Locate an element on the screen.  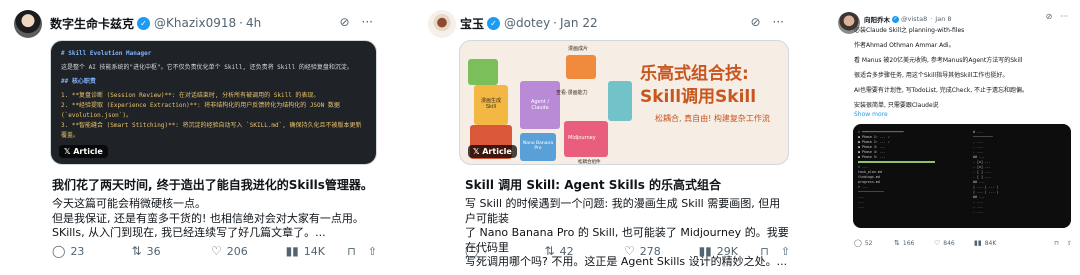
tweet-header: 宝玉 ✓ @dotey · Jan 22 ⊘ ··· is located at coordinates (607, 20).